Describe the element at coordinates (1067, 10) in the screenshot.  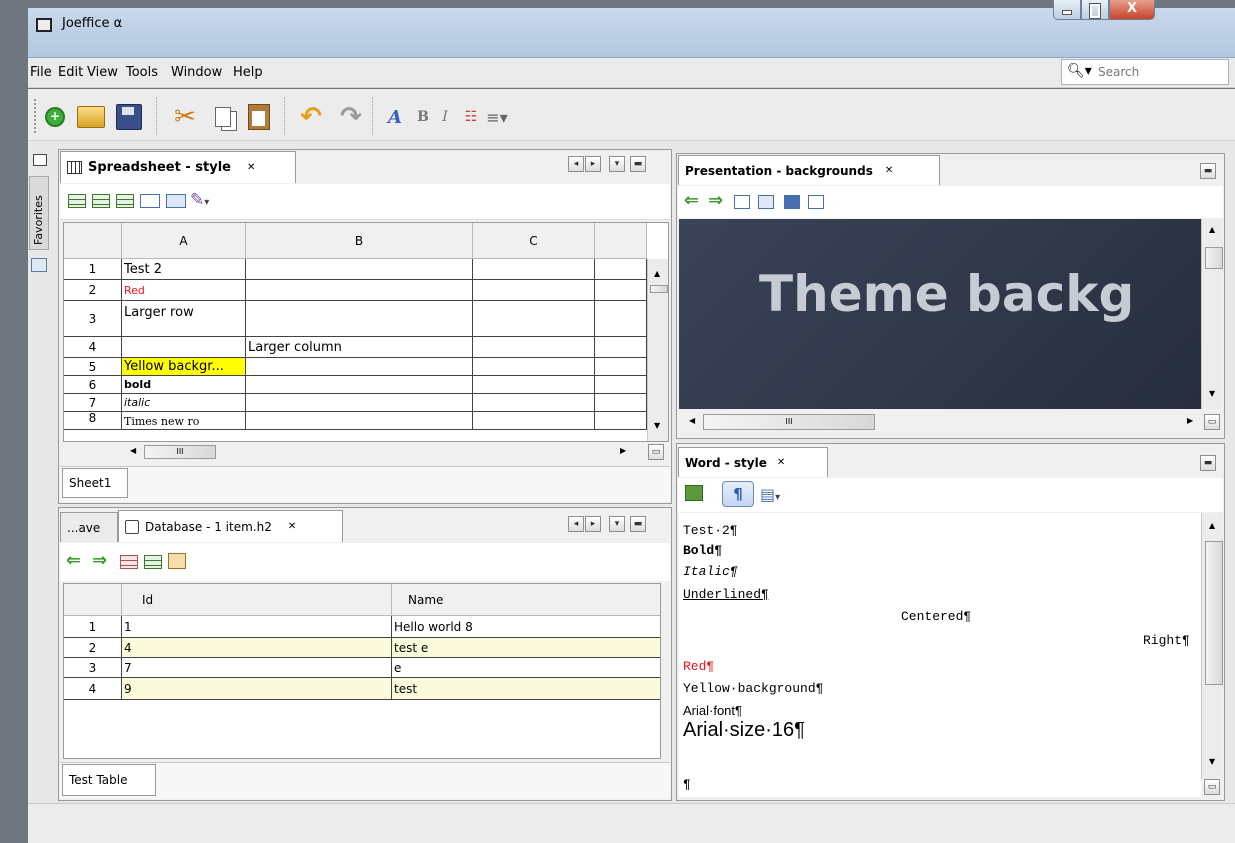
I see `minimize-button` at that location.